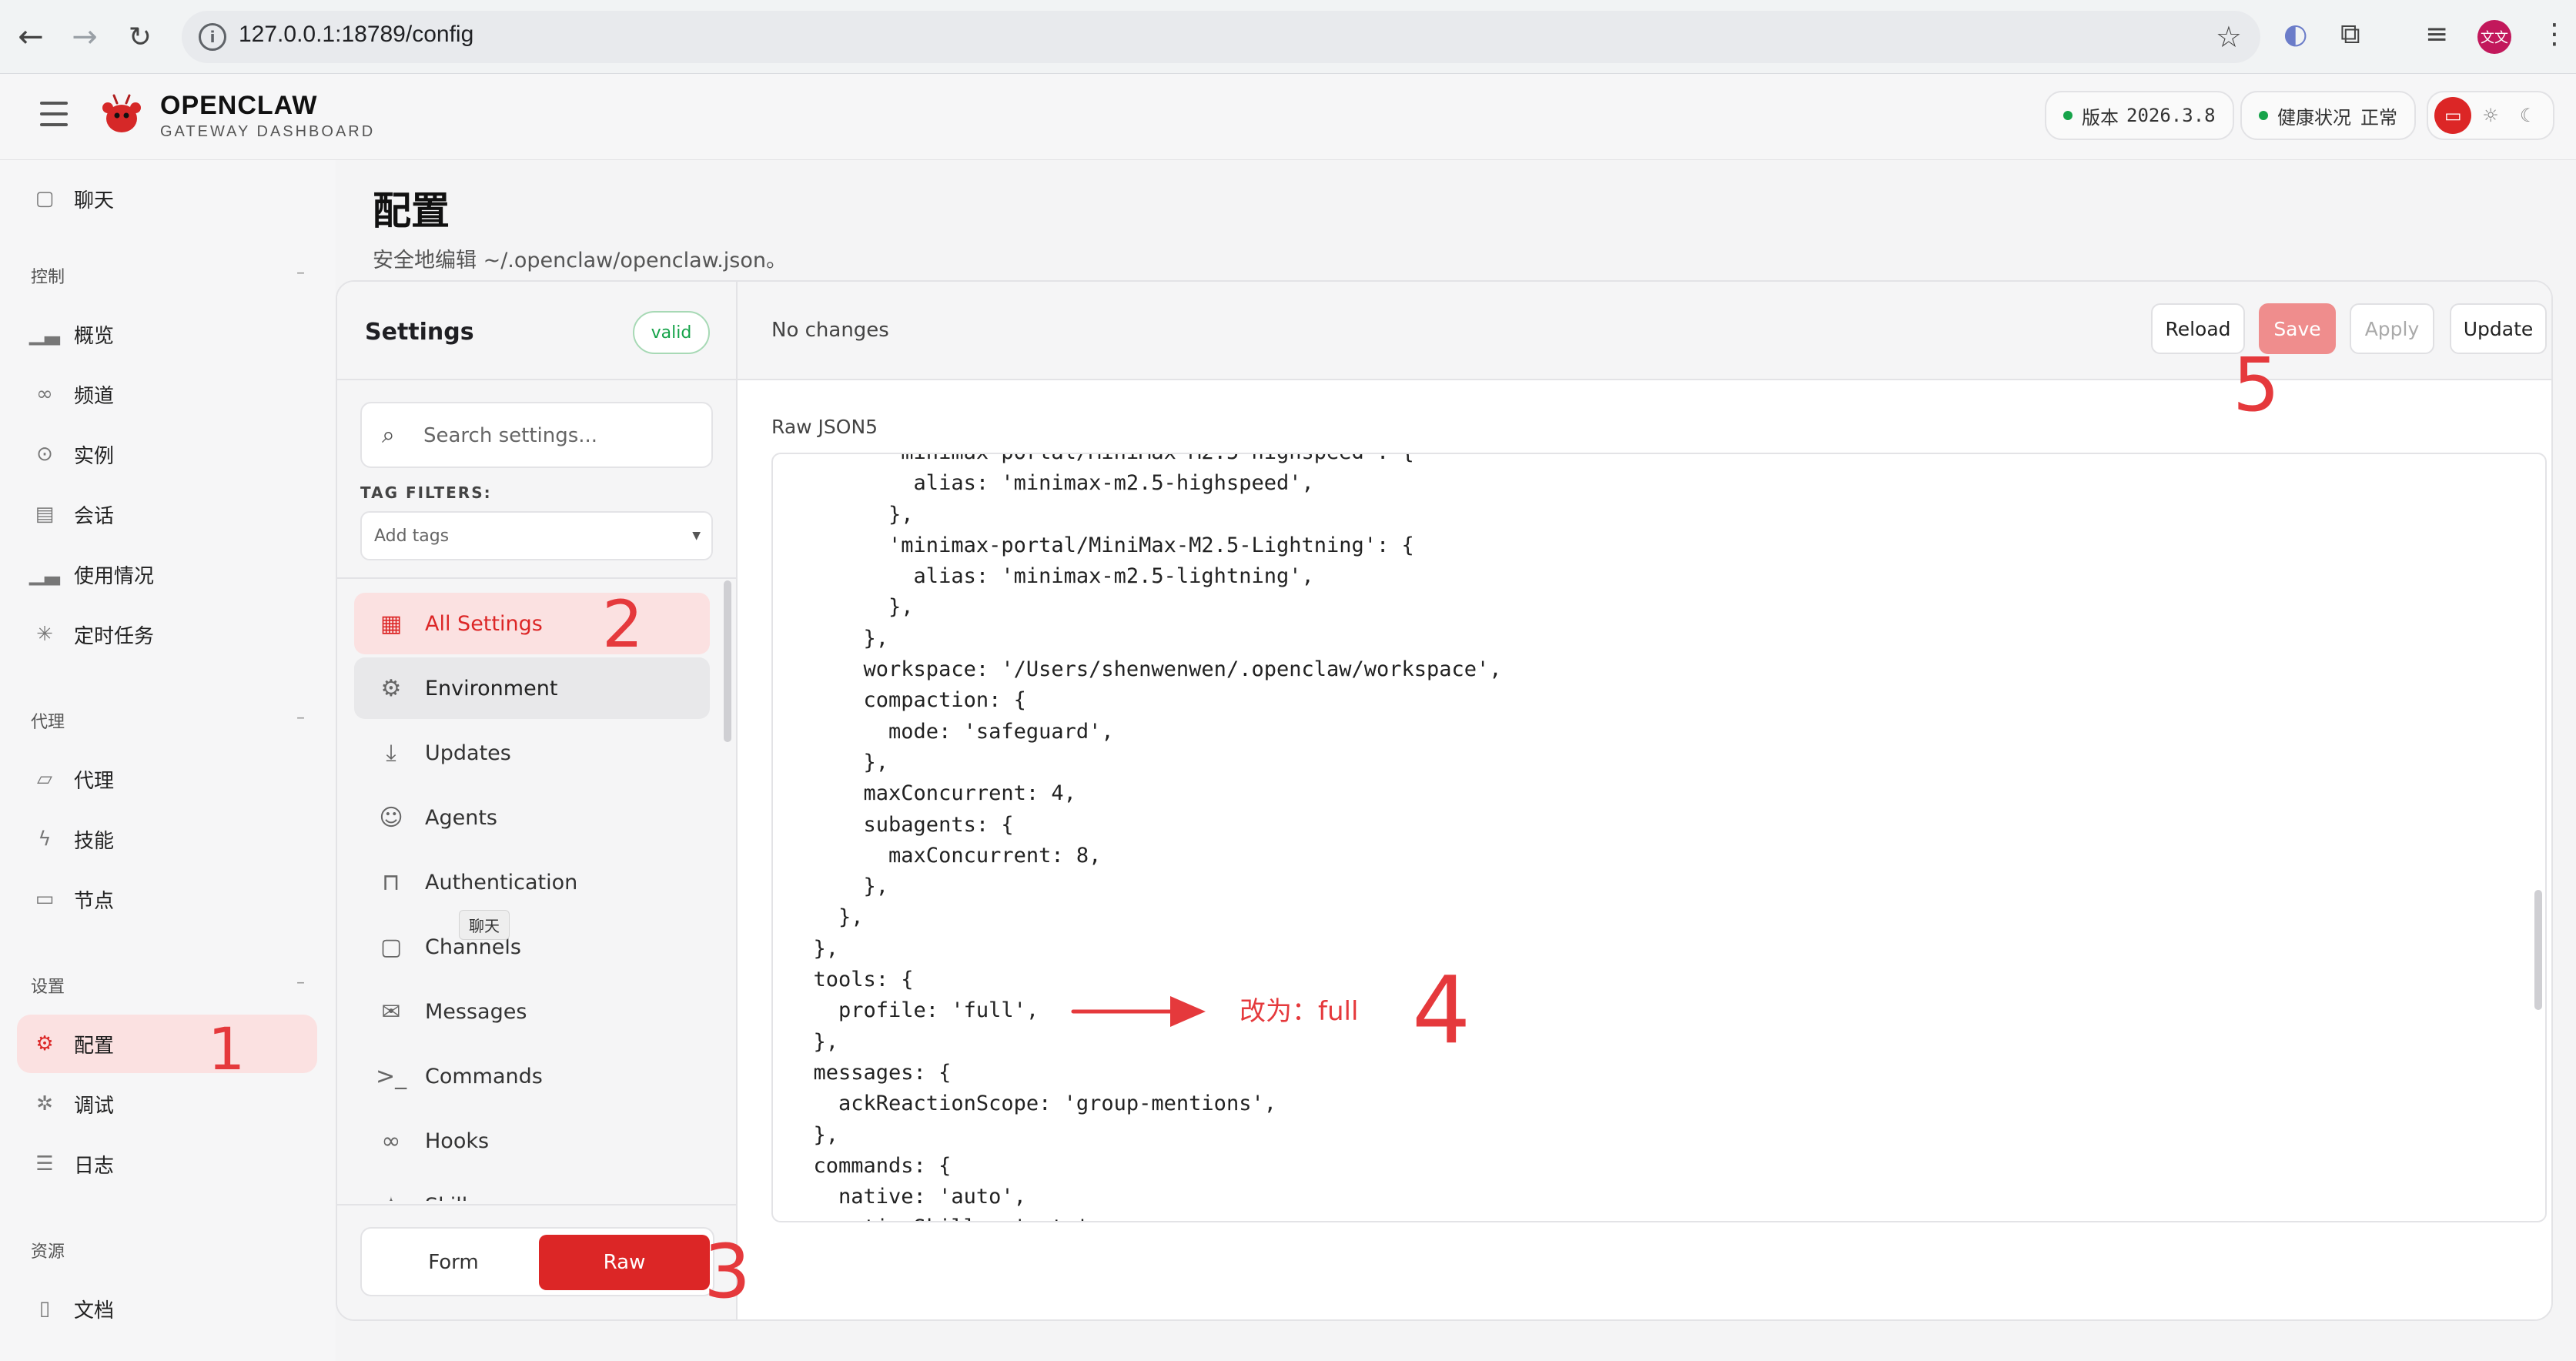 The height and width of the screenshot is (1361, 2576). I want to click on site-info-icon: i, so click(212, 37).